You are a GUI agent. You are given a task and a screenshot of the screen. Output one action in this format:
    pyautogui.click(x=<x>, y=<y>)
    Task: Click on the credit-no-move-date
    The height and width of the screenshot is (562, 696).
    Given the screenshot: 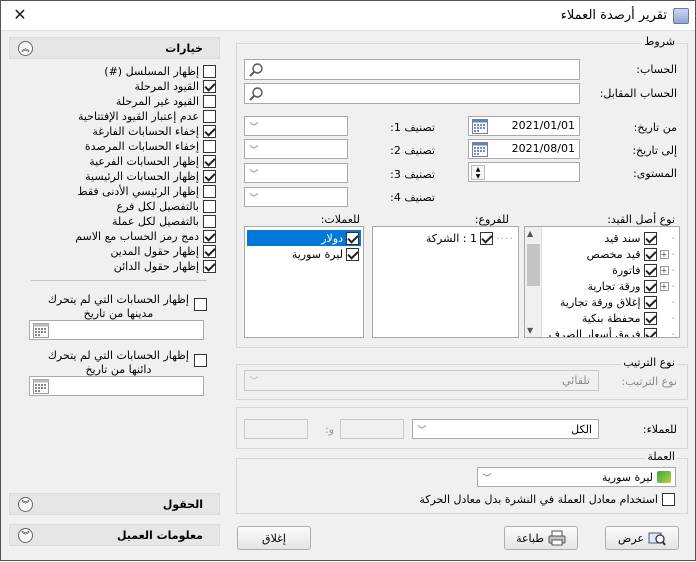 What is the action you would take?
    pyautogui.click(x=116, y=386)
    